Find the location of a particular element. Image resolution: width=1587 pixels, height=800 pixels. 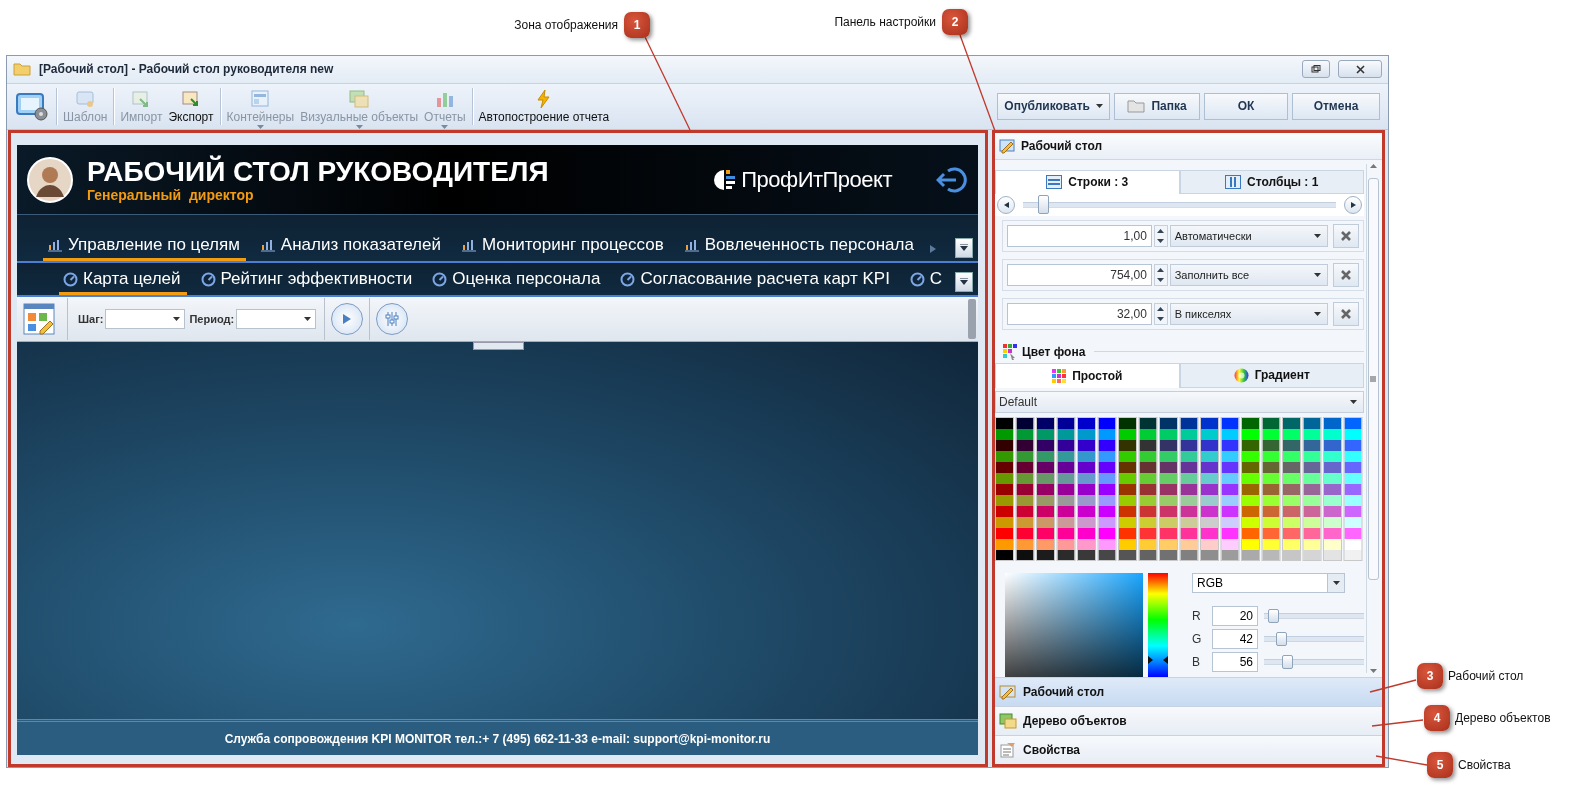

dashboard-subtab: Рейтинг эффективности is located at coordinates (307, 282).